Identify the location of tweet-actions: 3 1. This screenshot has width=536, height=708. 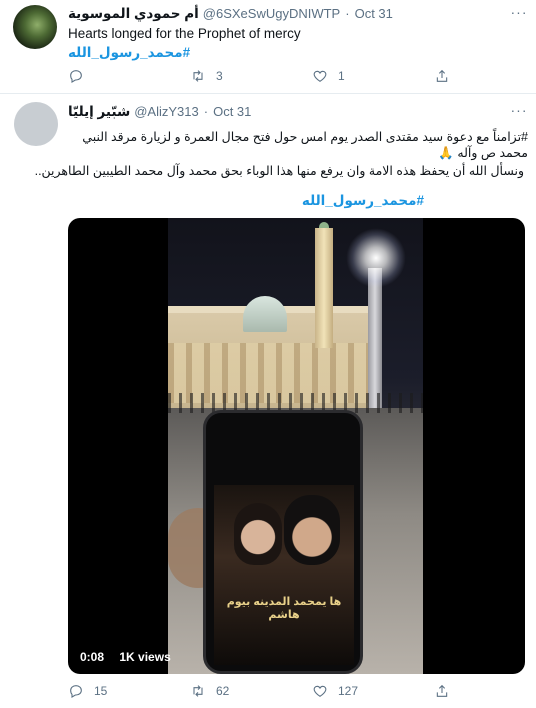
(278, 76).